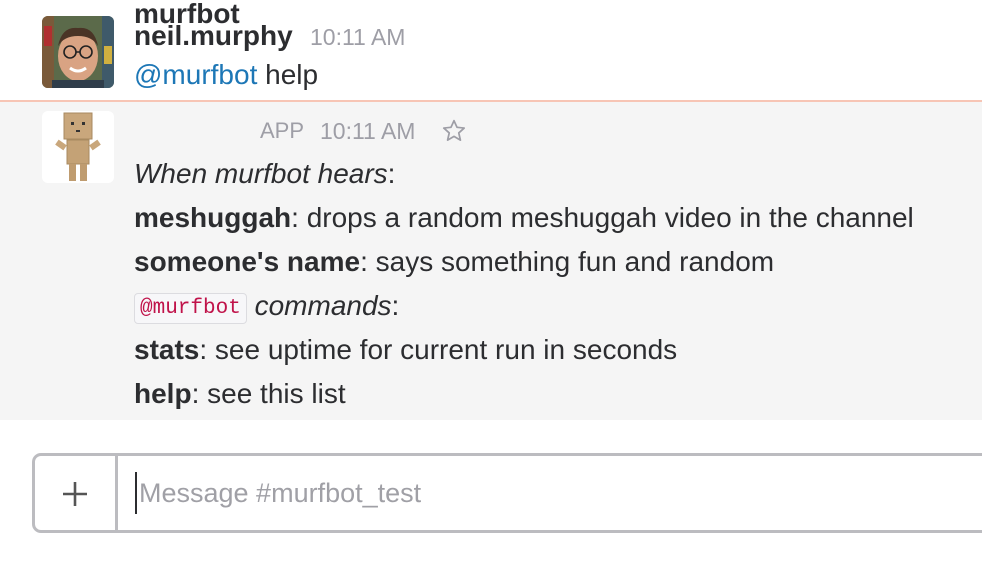 The image size is (982, 564). I want to click on command-keyword: stats, so click(167, 349).